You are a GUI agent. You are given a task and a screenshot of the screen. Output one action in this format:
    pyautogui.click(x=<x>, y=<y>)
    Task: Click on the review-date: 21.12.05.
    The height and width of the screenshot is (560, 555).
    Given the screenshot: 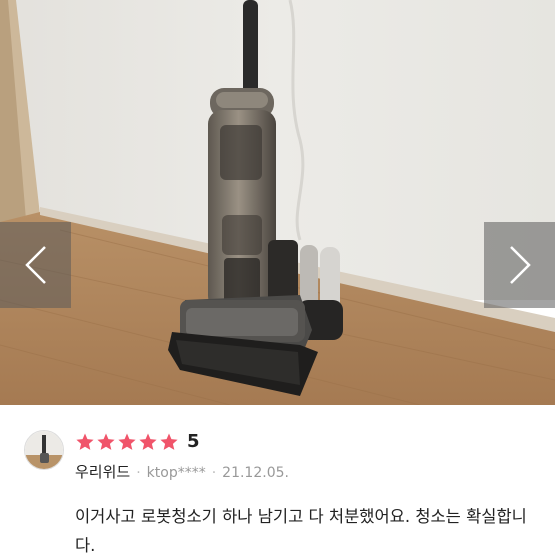 What is the action you would take?
    pyautogui.click(x=255, y=473)
    